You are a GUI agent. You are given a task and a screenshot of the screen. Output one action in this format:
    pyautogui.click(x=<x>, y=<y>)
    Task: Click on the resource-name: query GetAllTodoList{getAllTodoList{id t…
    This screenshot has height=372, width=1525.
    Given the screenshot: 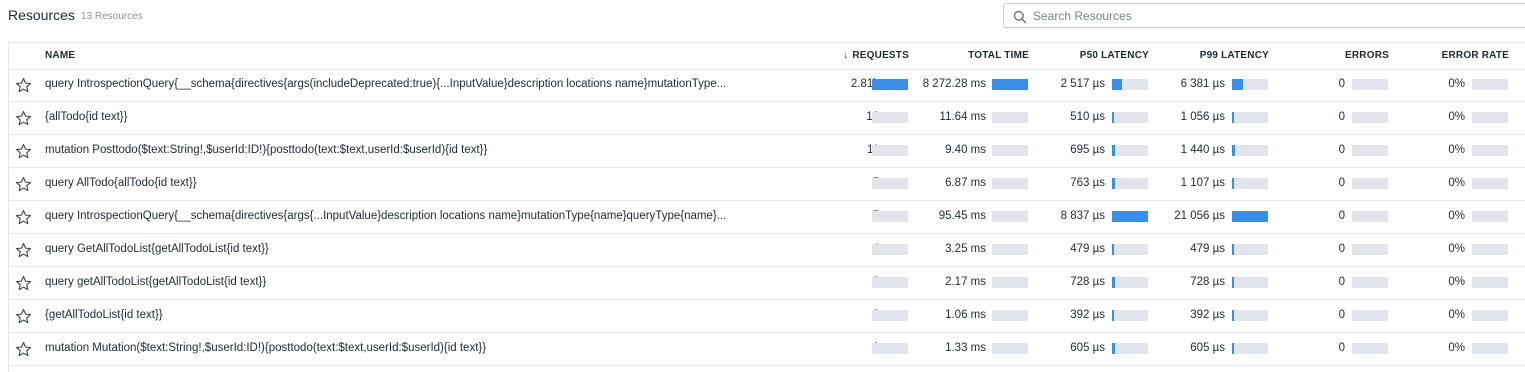 What is the action you would take?
    pyautogui.click(x=425, y=249)
    